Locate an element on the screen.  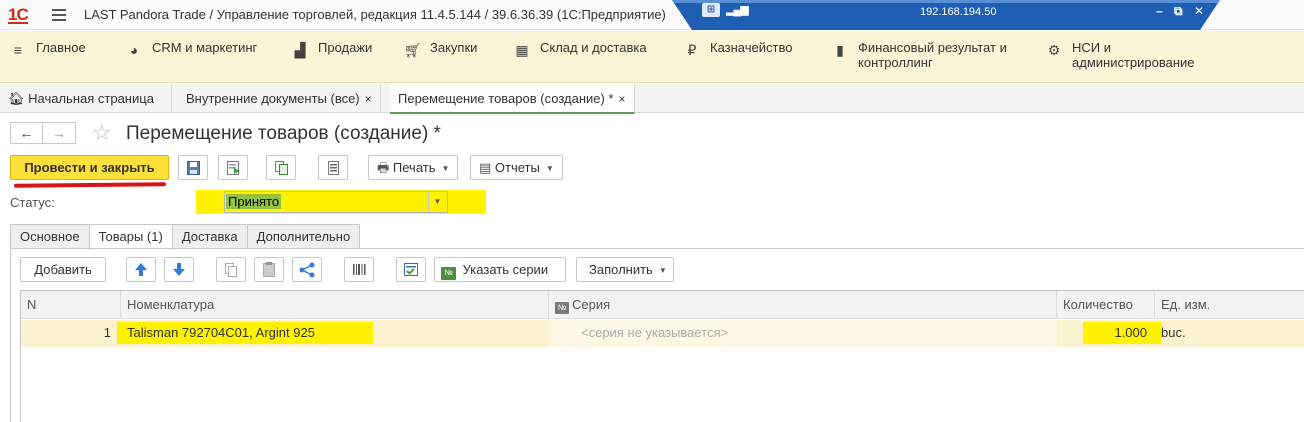
section-label: Закупки is located at coordinates (454, 47).